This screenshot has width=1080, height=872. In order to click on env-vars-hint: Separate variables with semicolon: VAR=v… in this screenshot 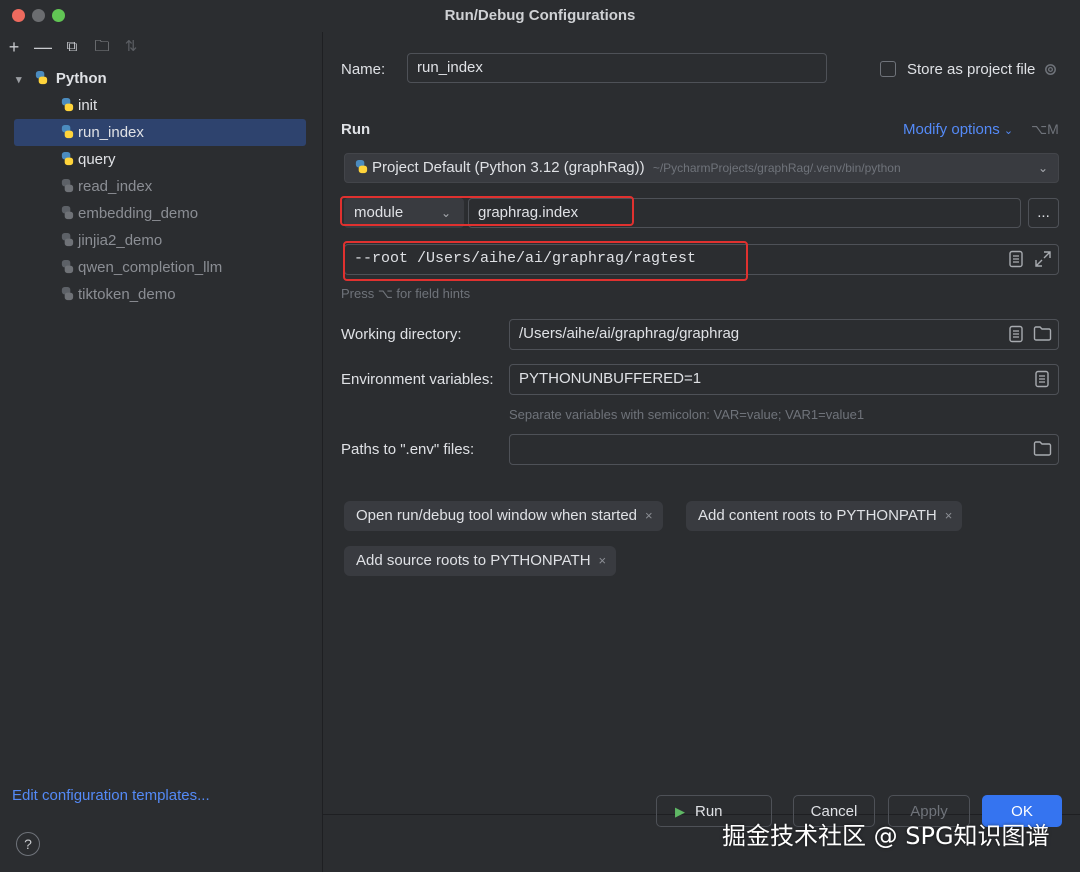, I will do `click(687, 414)`.